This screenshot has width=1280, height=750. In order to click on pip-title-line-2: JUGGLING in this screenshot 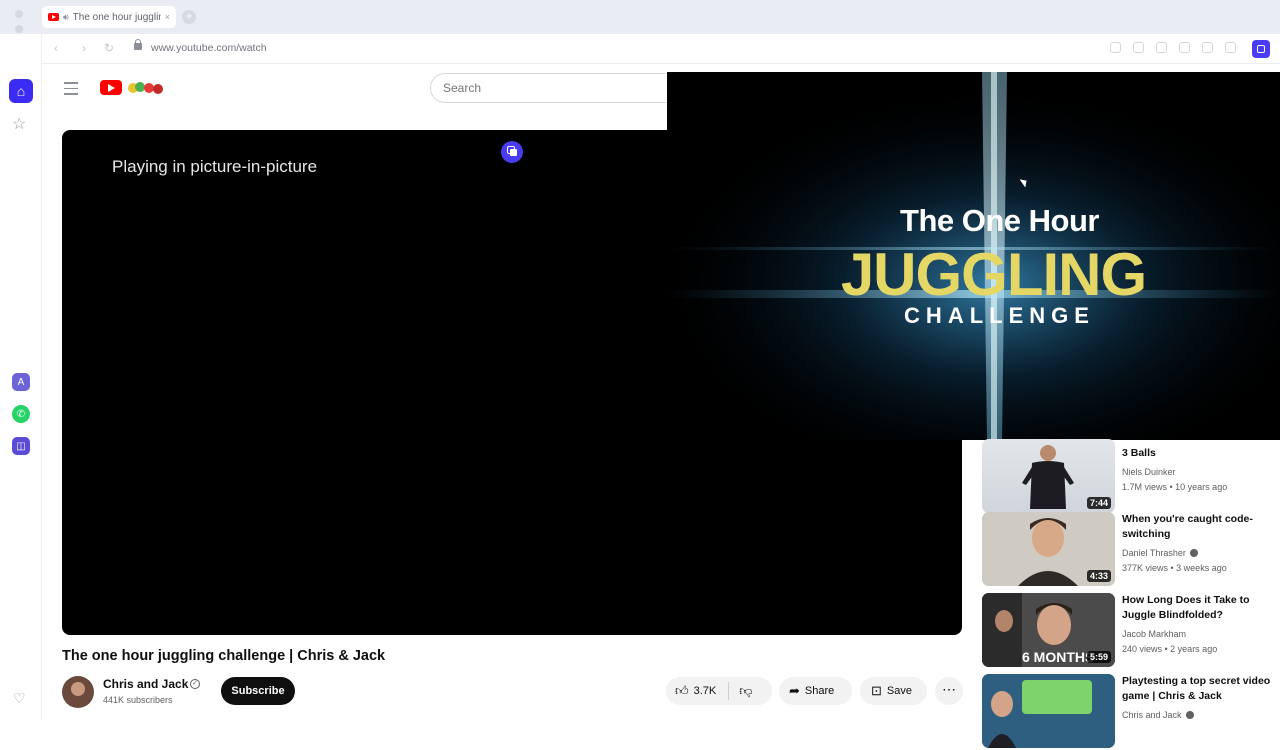, I will do `click(993, 274)`.